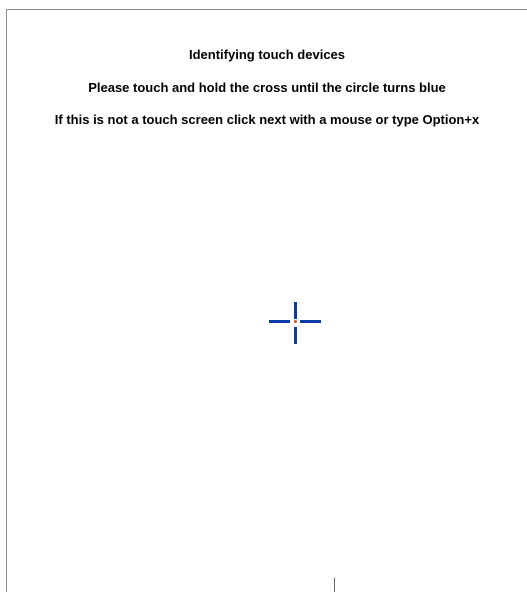  I want to click on dialog-heading: Identifying touch devices, so click(267, 54).